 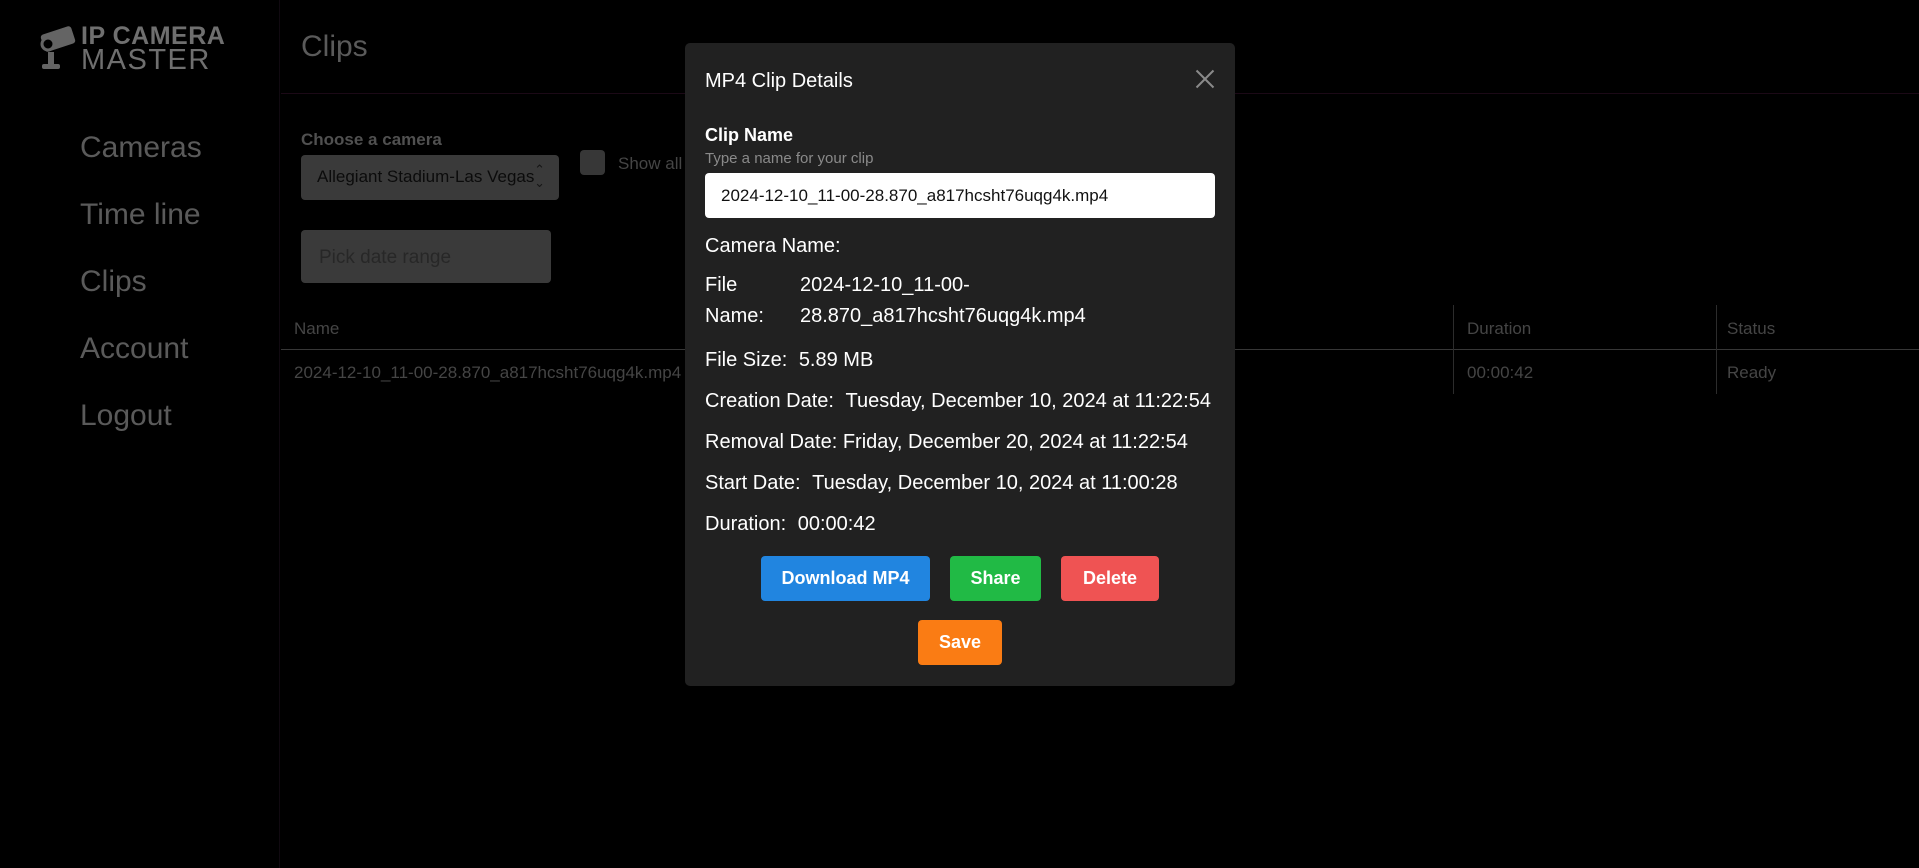 What do you see at coordinates (995, 578) in the screenshot?
I see `share-button: Share` at bounding box center [995, 578].